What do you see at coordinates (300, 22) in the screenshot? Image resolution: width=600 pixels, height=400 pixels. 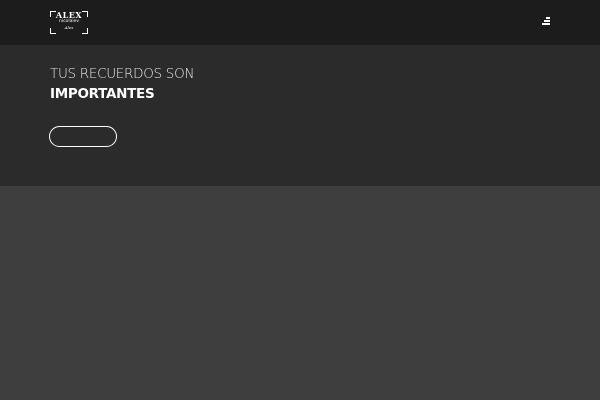 I see `top-navbar: ALEX nicolaiev Alex` at bounding box center [300, 22].